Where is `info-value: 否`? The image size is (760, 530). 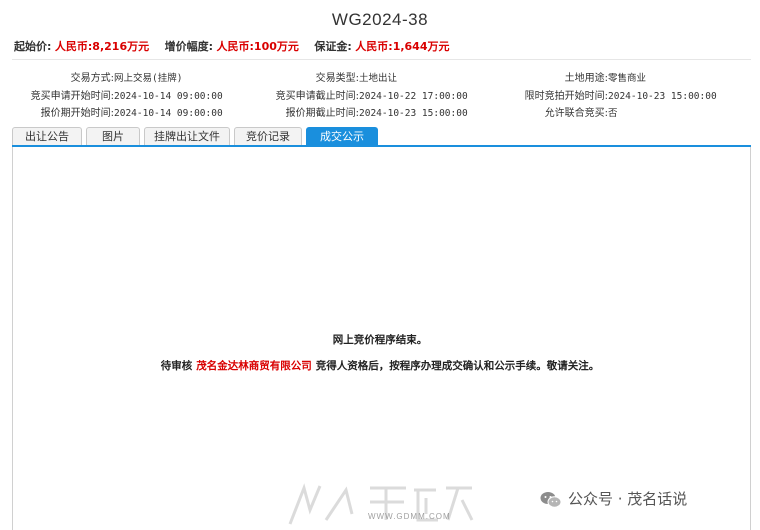
info-value: 否 is located at coordinates (613, 113).